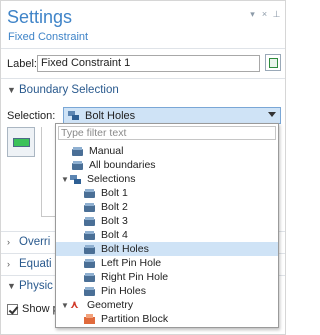  I want to click on page-title: Settings, so click(40, 17).